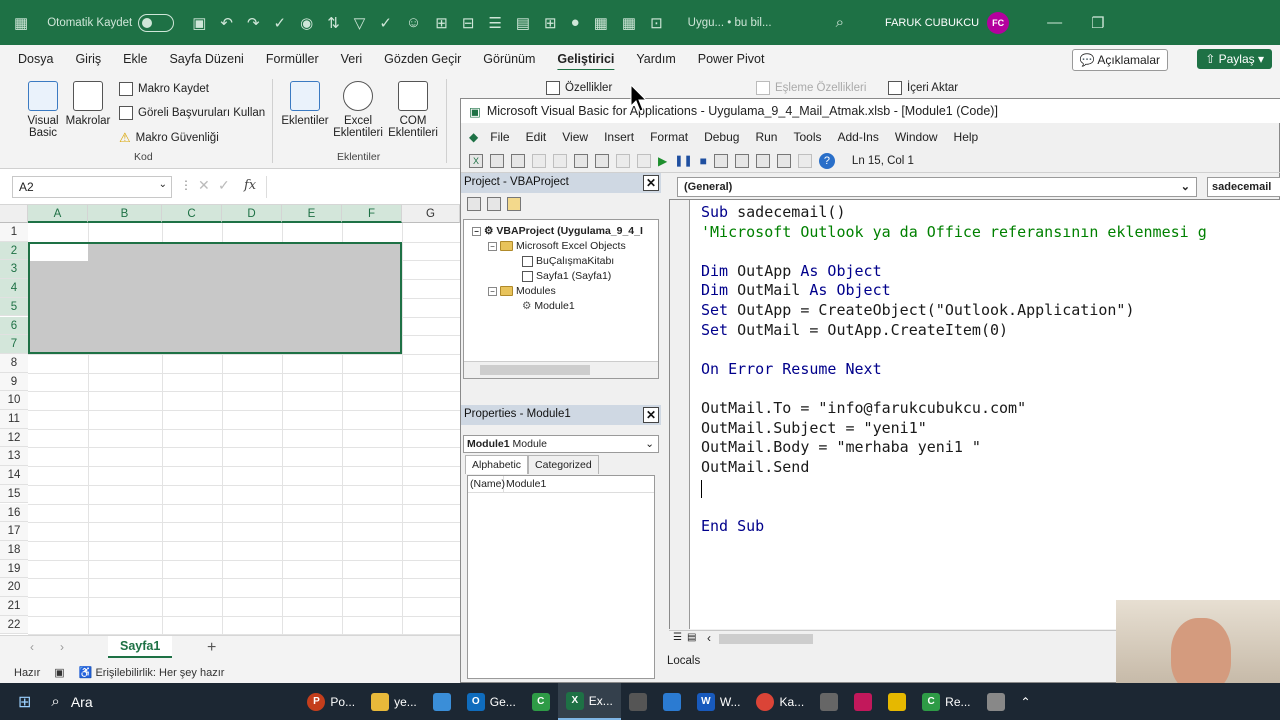 This screenshot has height=720, width=1280. What do you see at coordinates (691, 637) in the screenshot?
I see `full-module-view-icon: ▤` at bounding box center [691, 637].